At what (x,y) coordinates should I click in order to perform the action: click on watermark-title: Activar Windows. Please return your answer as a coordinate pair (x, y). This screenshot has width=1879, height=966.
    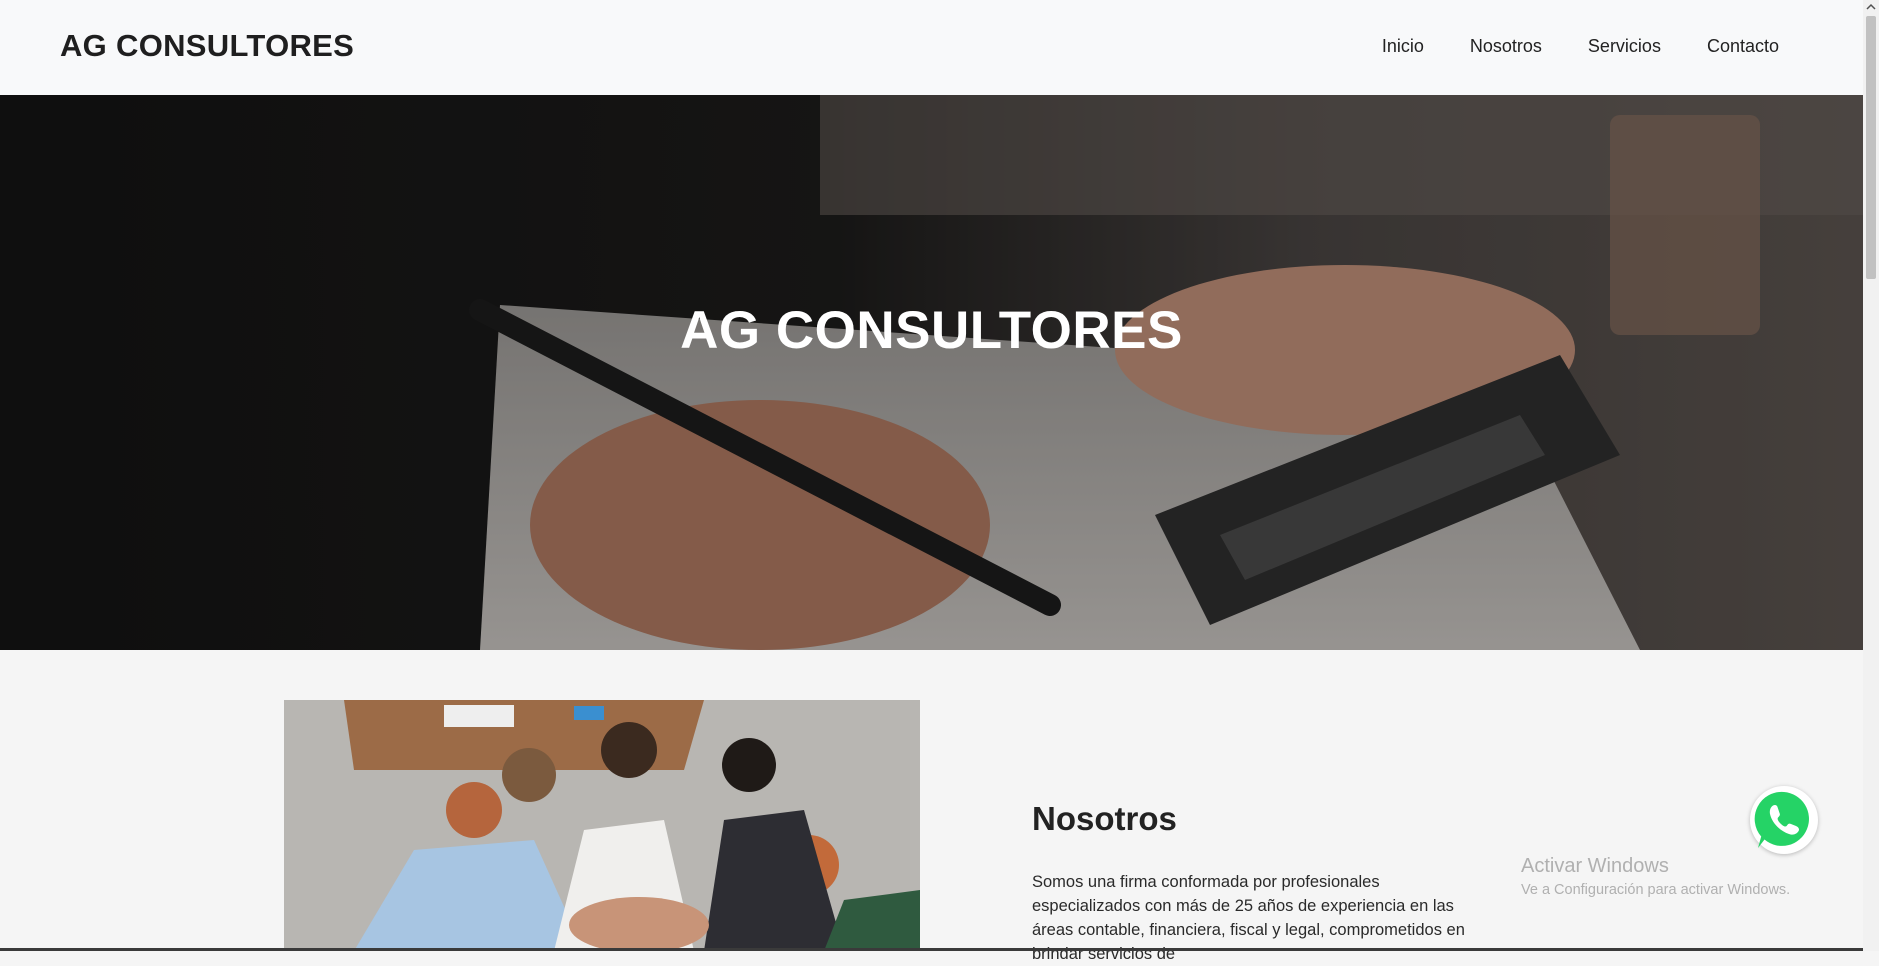
    Looking at the image, I should click on (1595, 866).